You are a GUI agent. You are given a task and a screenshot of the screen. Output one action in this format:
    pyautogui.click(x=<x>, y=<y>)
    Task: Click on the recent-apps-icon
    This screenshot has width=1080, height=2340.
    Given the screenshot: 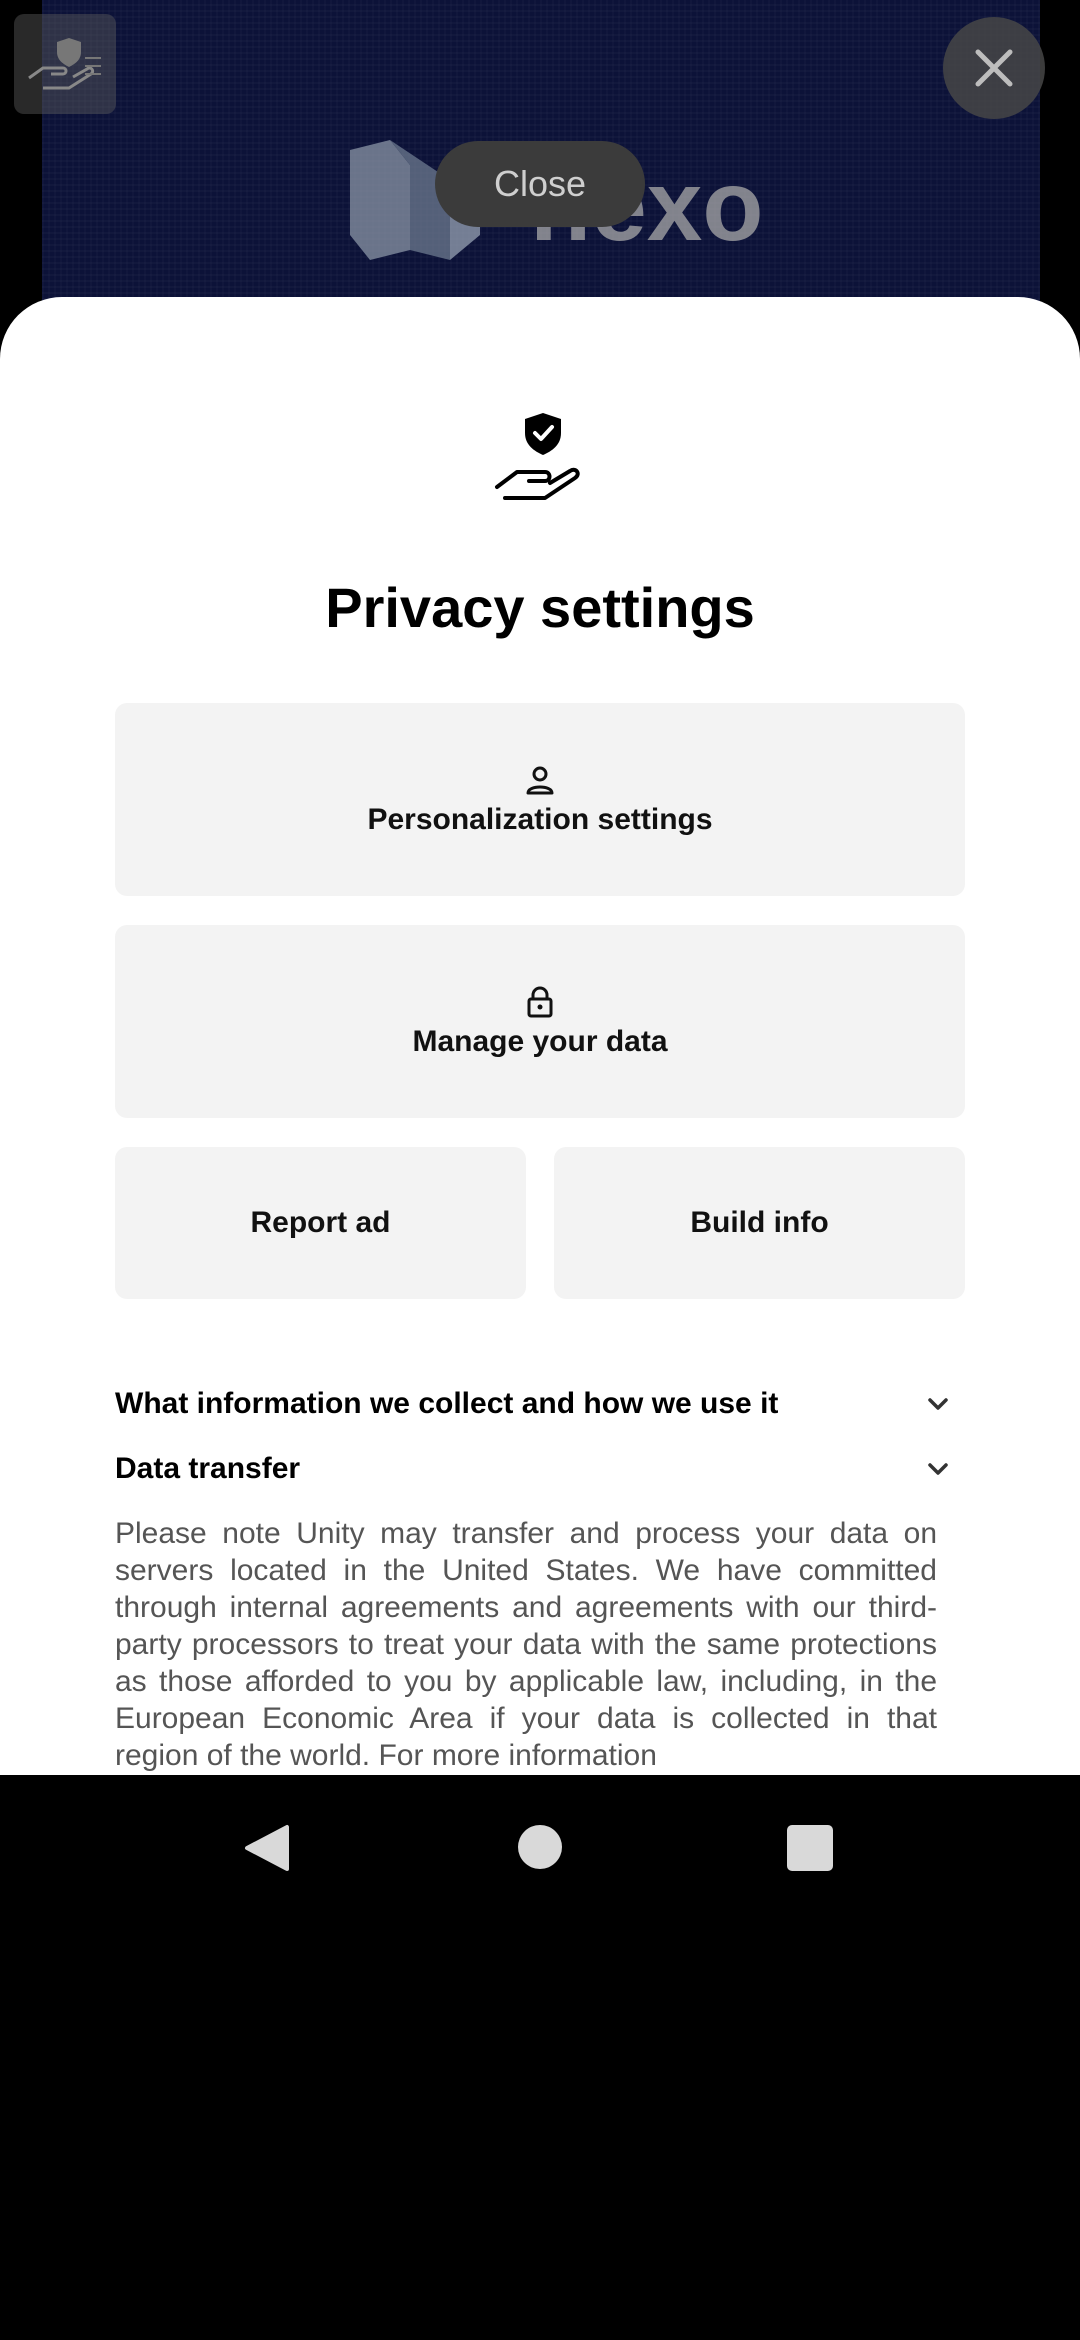 What is the action you would take?
    pyautogui.click(x=810, y=1848)
    